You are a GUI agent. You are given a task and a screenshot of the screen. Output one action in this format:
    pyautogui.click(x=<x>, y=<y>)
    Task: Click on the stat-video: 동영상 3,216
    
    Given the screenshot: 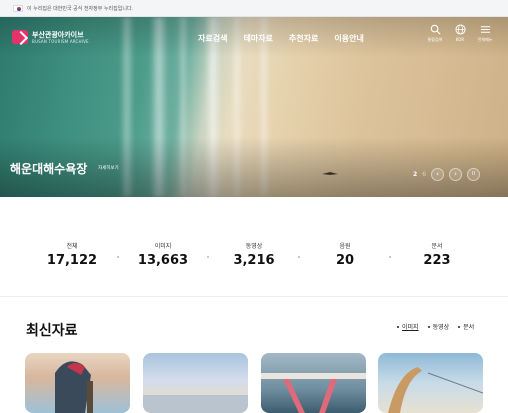 What is the action you would take?
    pyautogui.click(x=254, y=254)
    